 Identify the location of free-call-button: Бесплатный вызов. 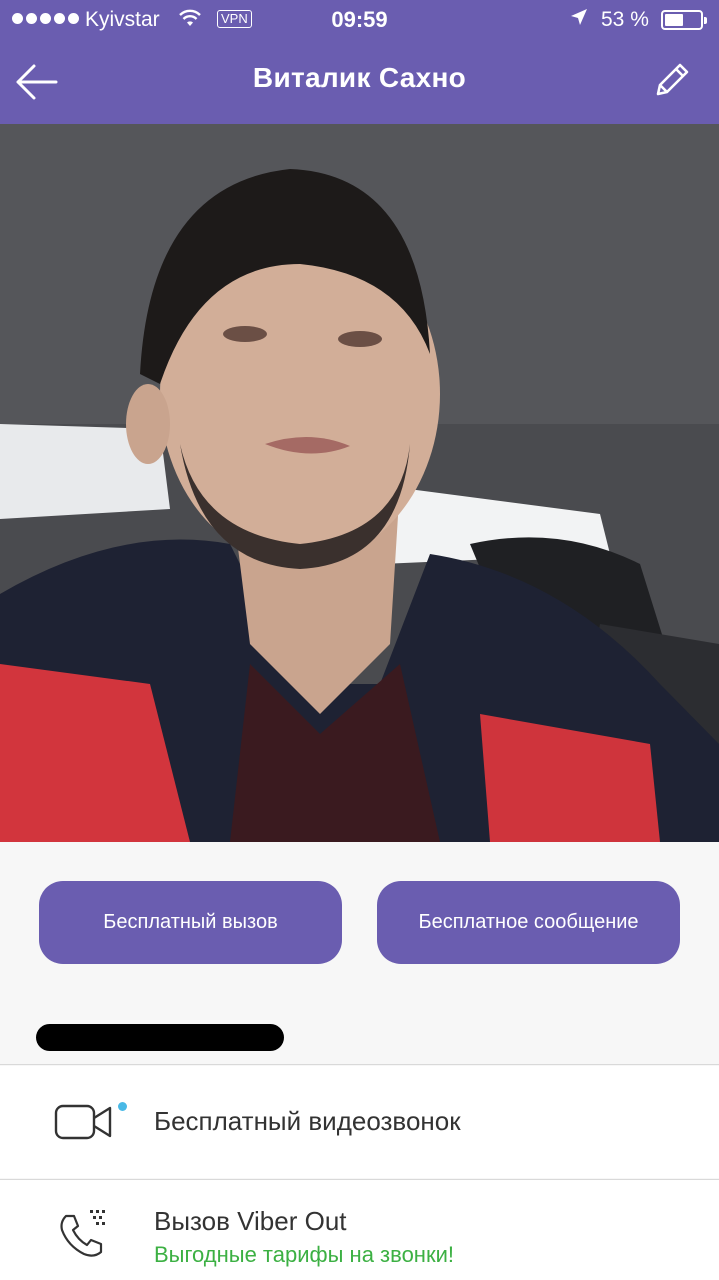
(190, 922).